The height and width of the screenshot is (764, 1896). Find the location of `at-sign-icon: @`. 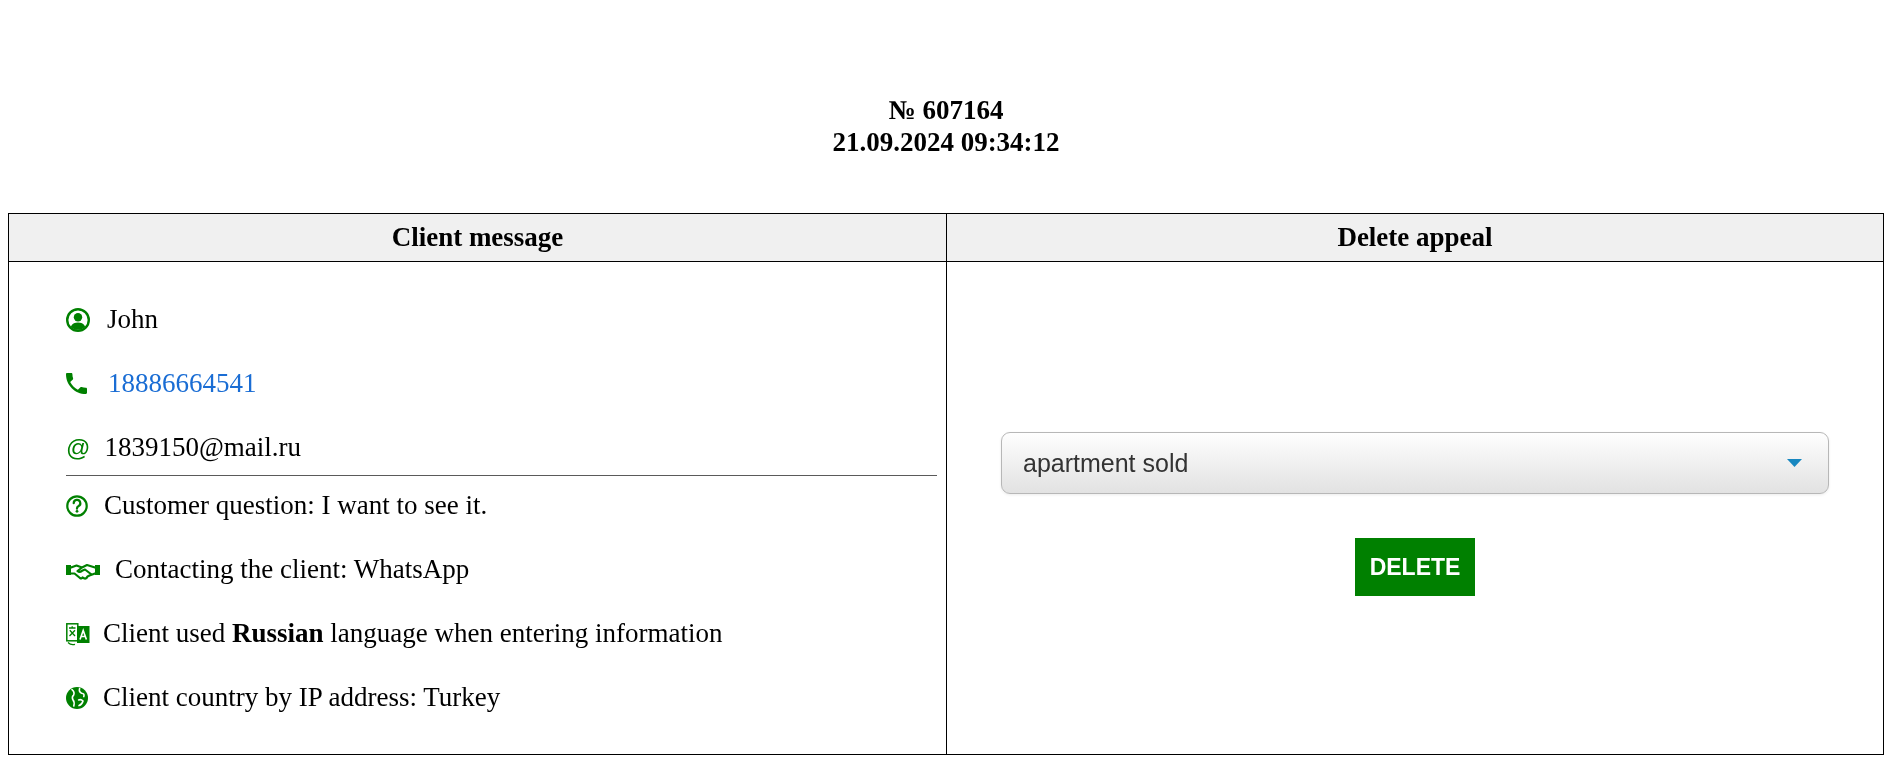

at-sign-icon: @ is located at coordinates (78, 447).